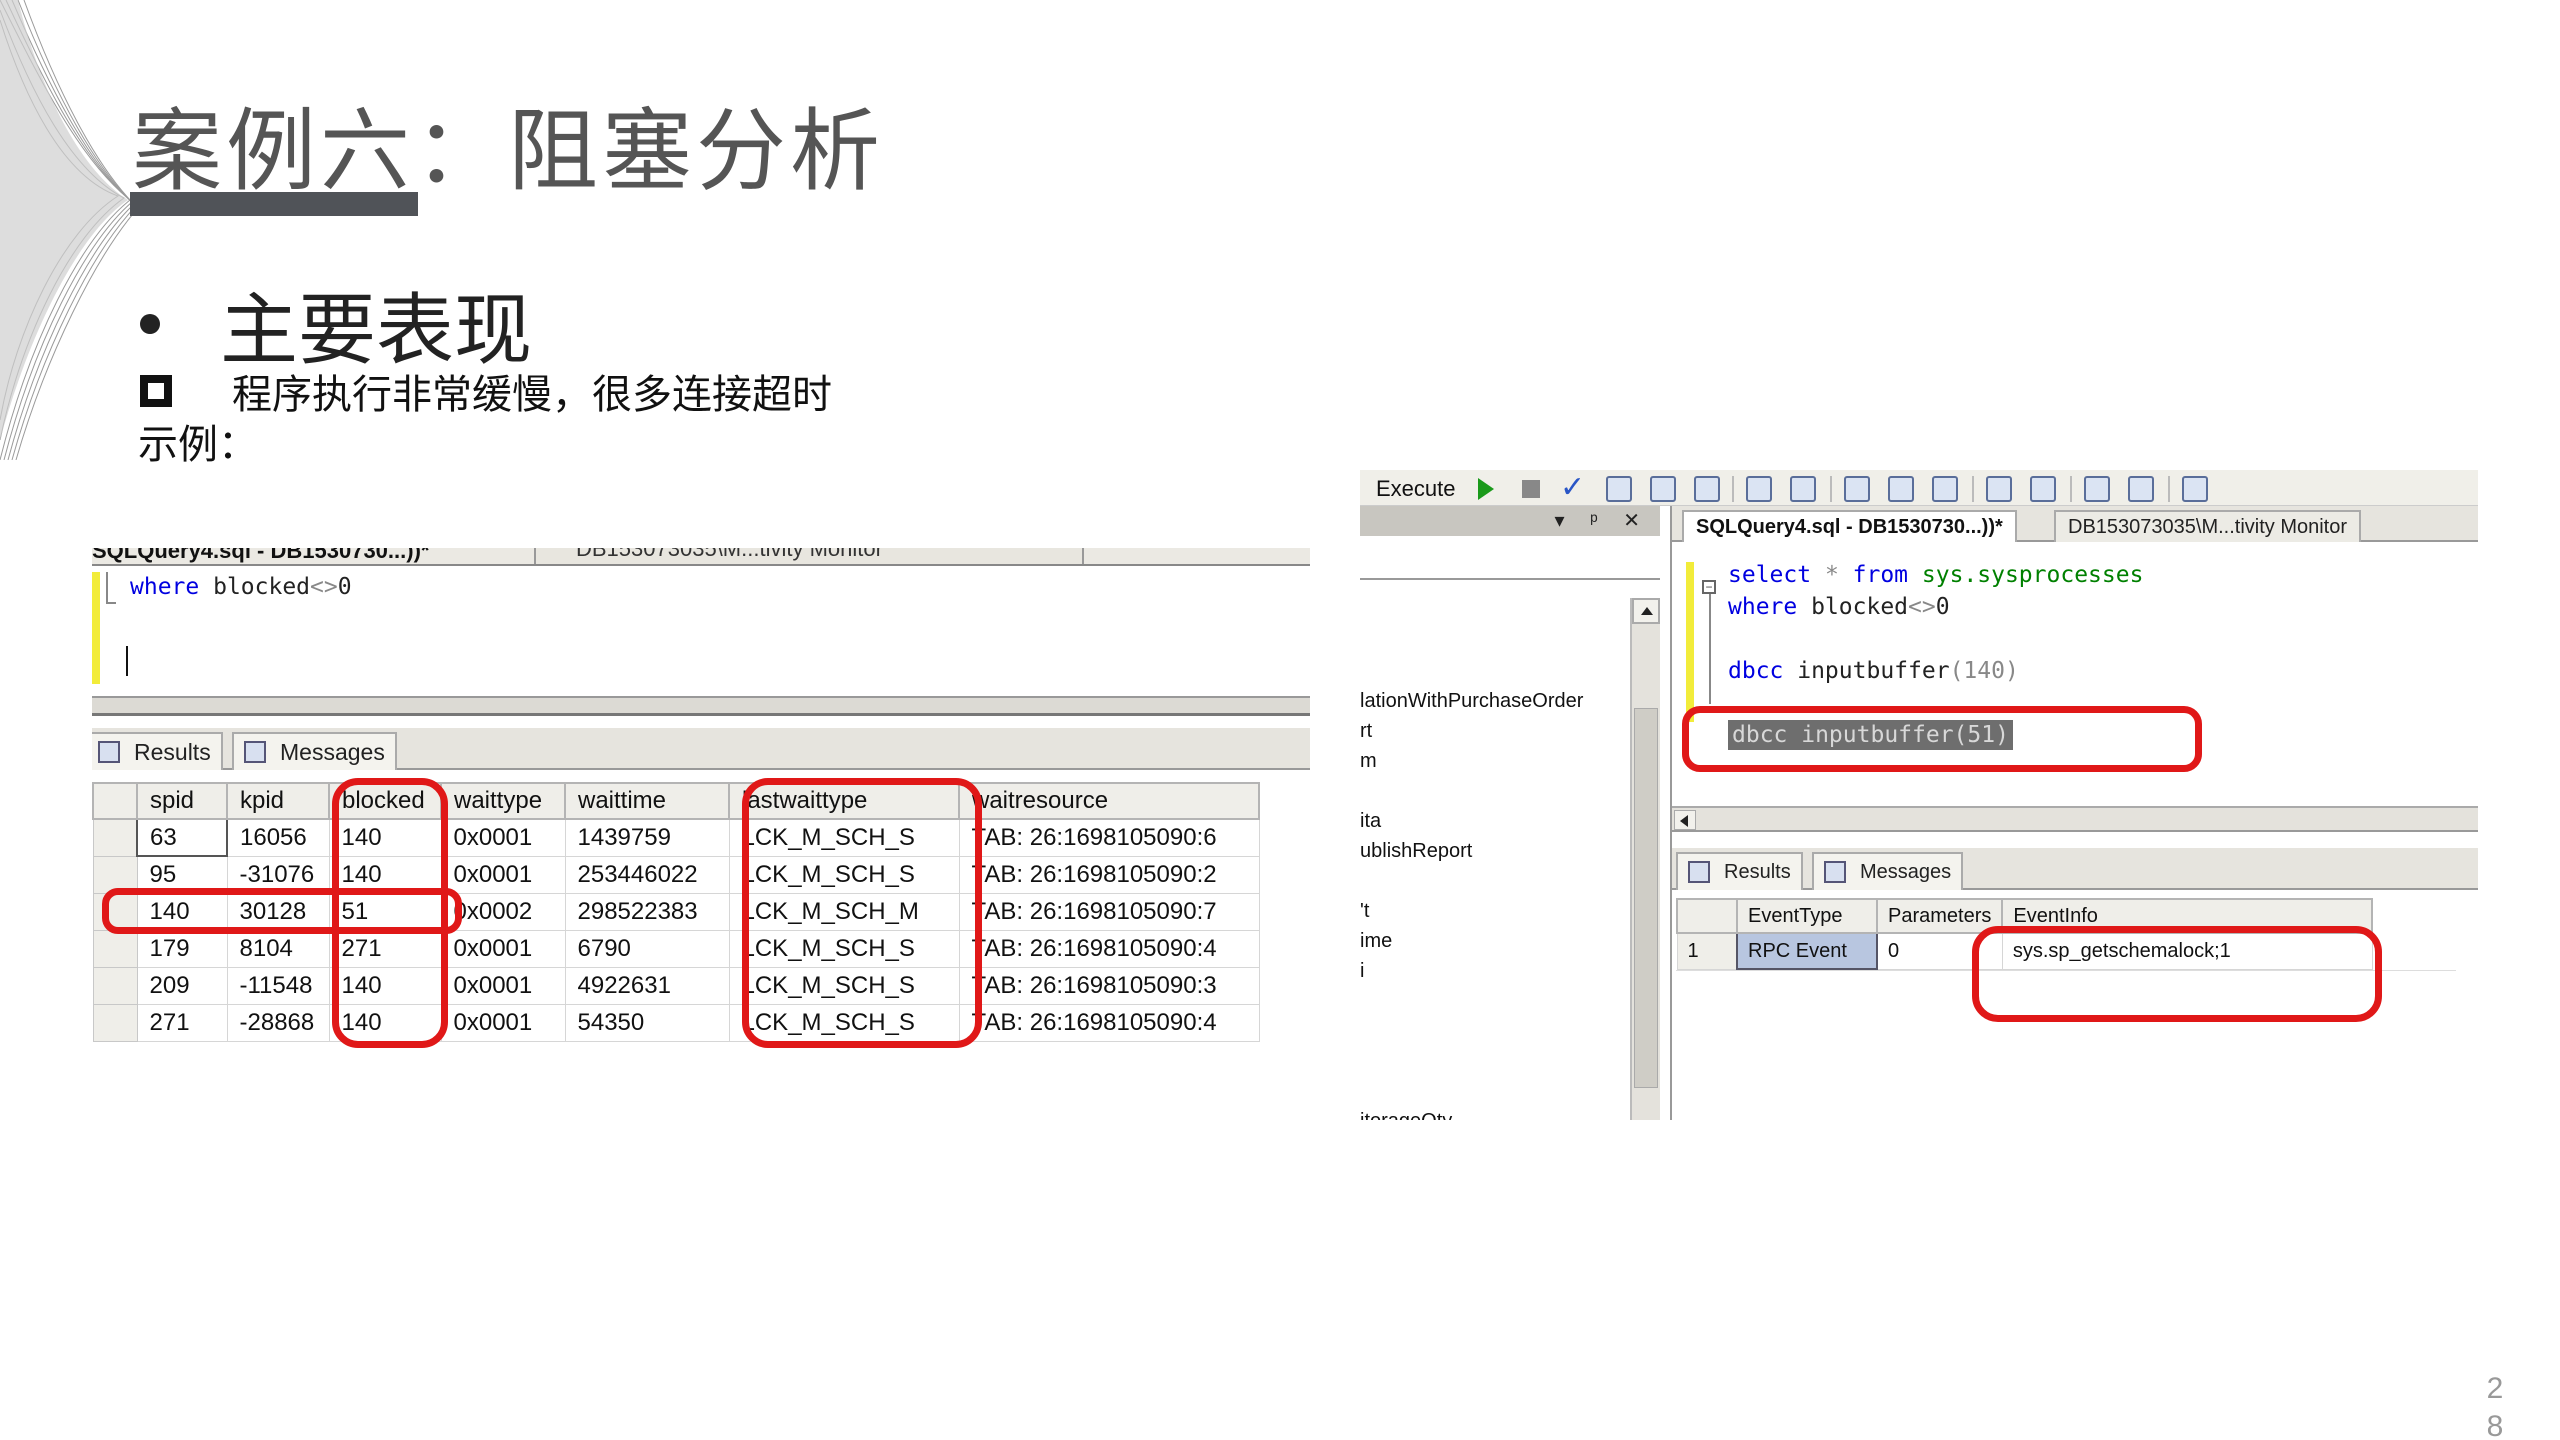 This screenshot has height=1440, width=2560. I want to click on page-number-digit: 2, so click(2495, 1388).